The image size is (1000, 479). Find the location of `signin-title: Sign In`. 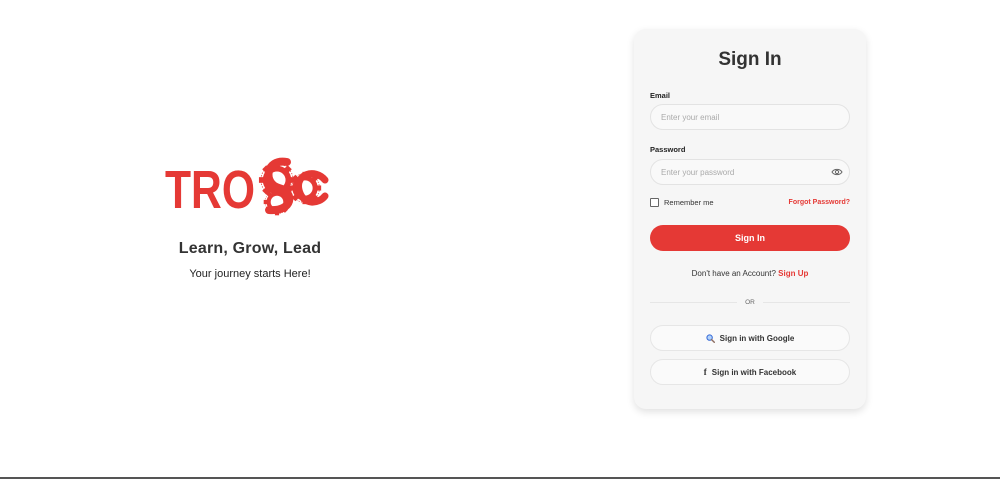

signin-title: Sign In is located at coordinates (750, 59).